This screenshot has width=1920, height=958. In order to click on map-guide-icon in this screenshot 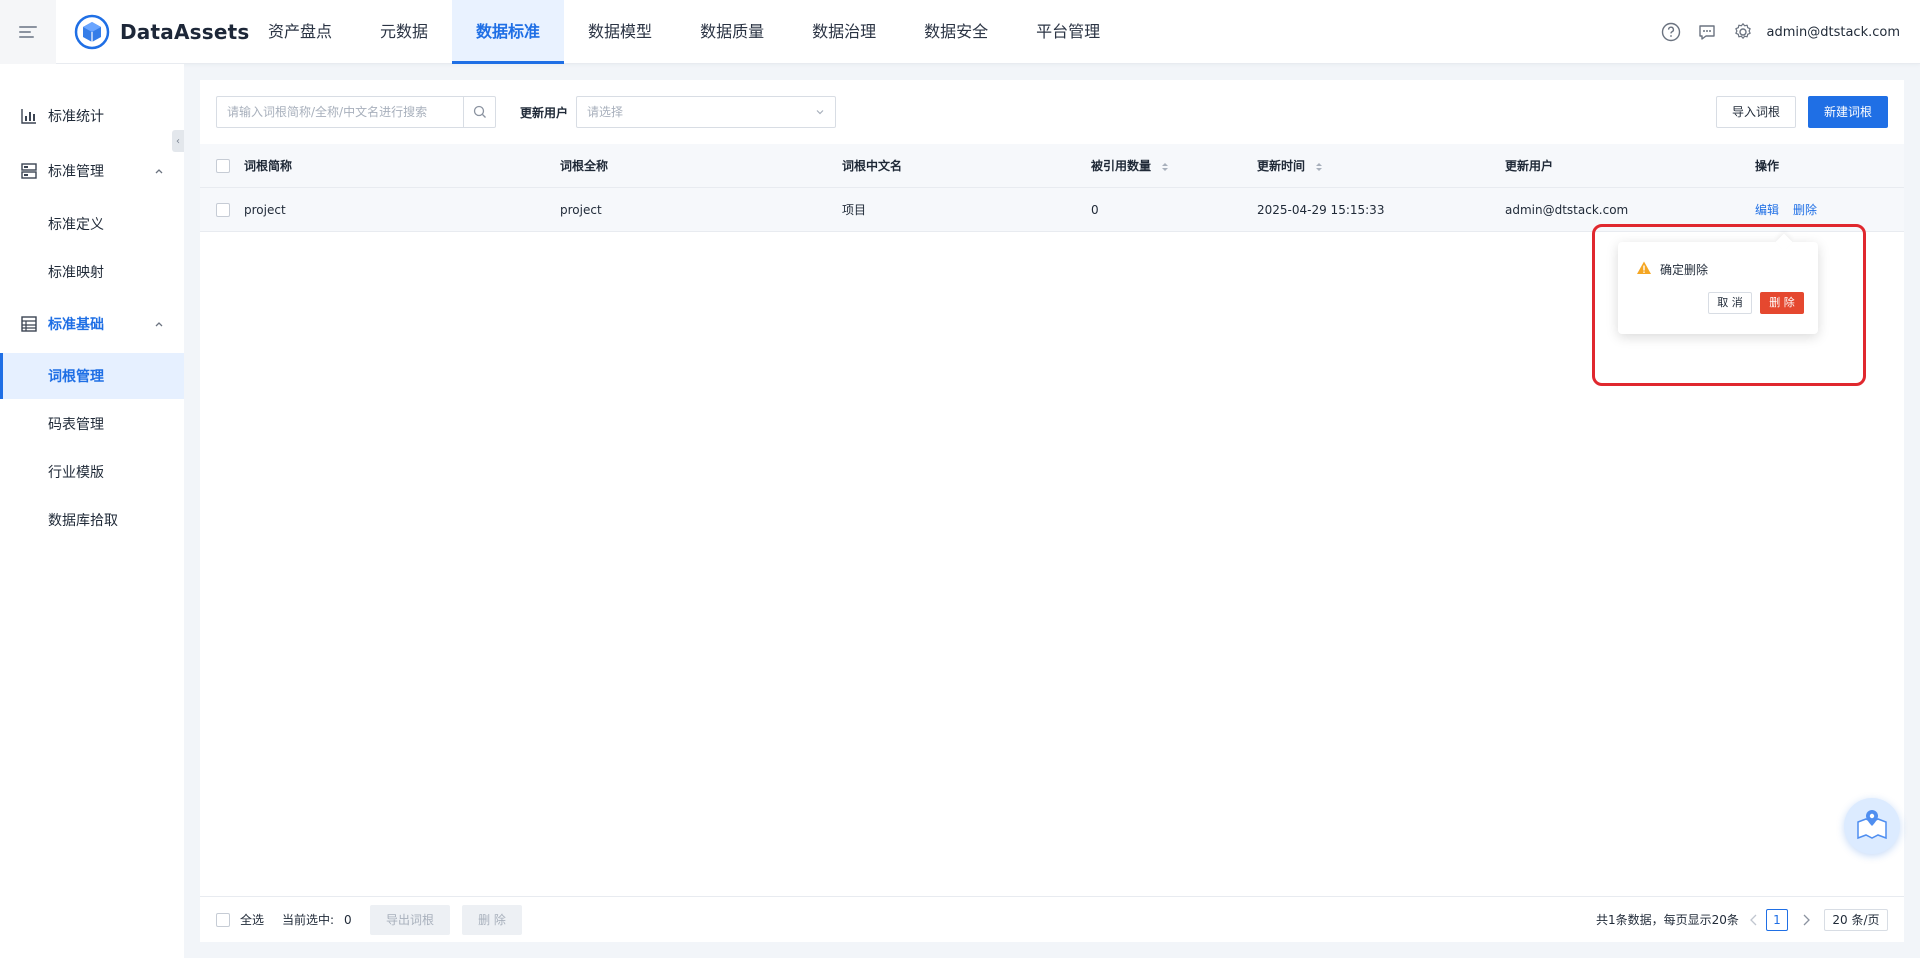, I will do `click(1872, 825)`.